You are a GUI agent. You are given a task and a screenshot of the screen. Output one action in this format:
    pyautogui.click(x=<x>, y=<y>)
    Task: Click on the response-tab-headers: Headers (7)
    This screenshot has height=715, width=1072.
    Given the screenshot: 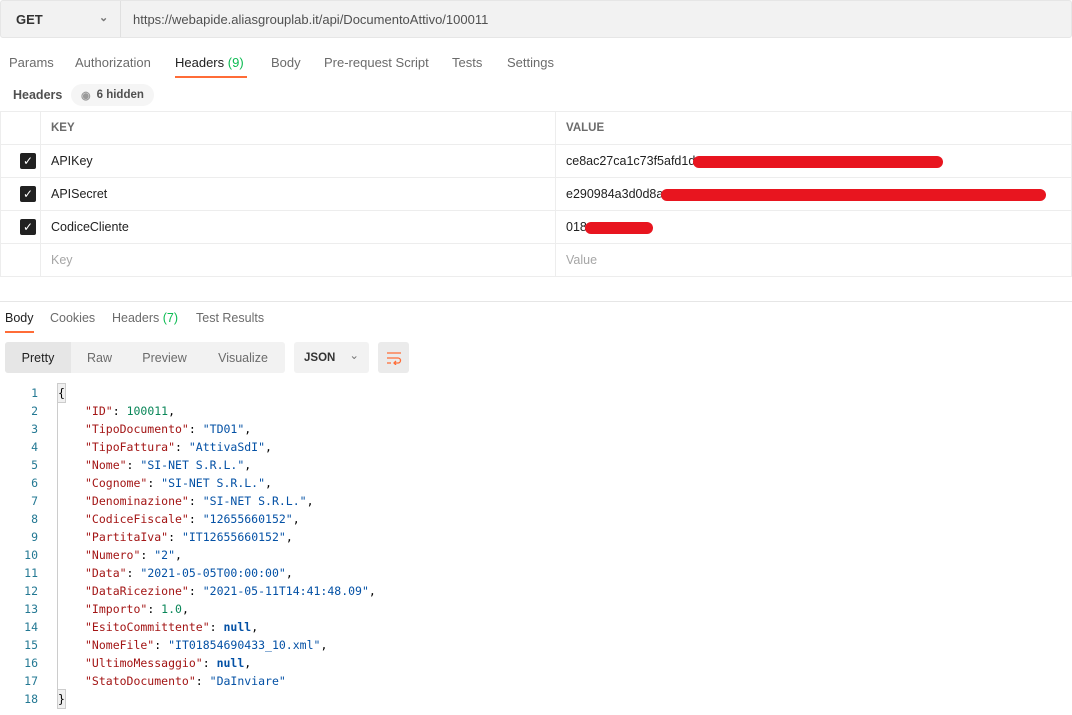 What is the action you would take?
    pyautogui.click(x=145, y=318)
    